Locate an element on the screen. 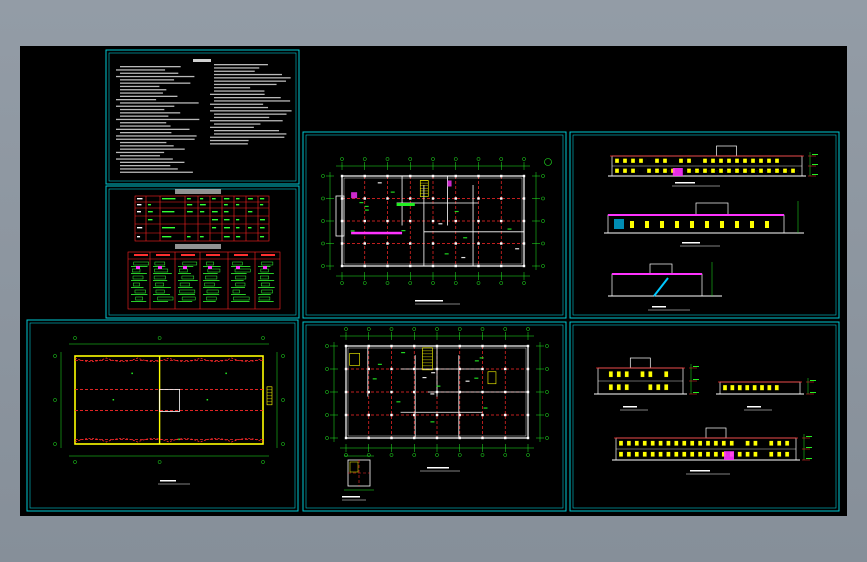 Image resolution: width=867 pixels, height=562 pixels. sheet-frame-roof is located at coordinates (162, 415).